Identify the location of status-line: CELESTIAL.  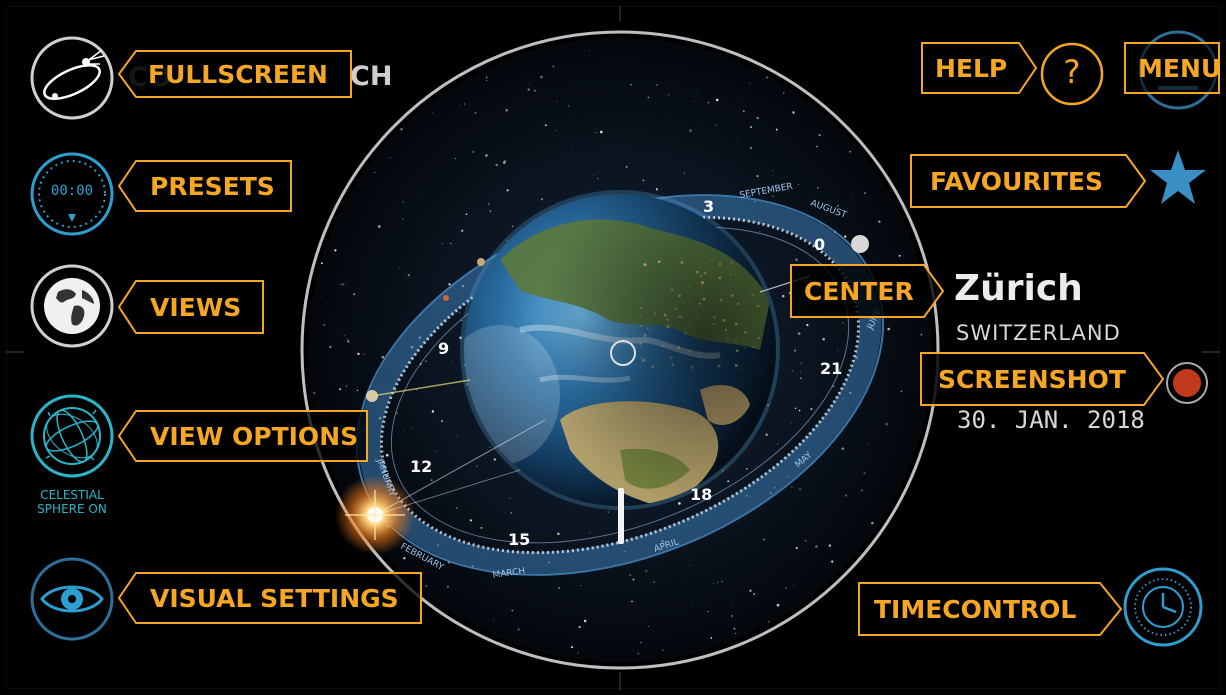
(72, 495).